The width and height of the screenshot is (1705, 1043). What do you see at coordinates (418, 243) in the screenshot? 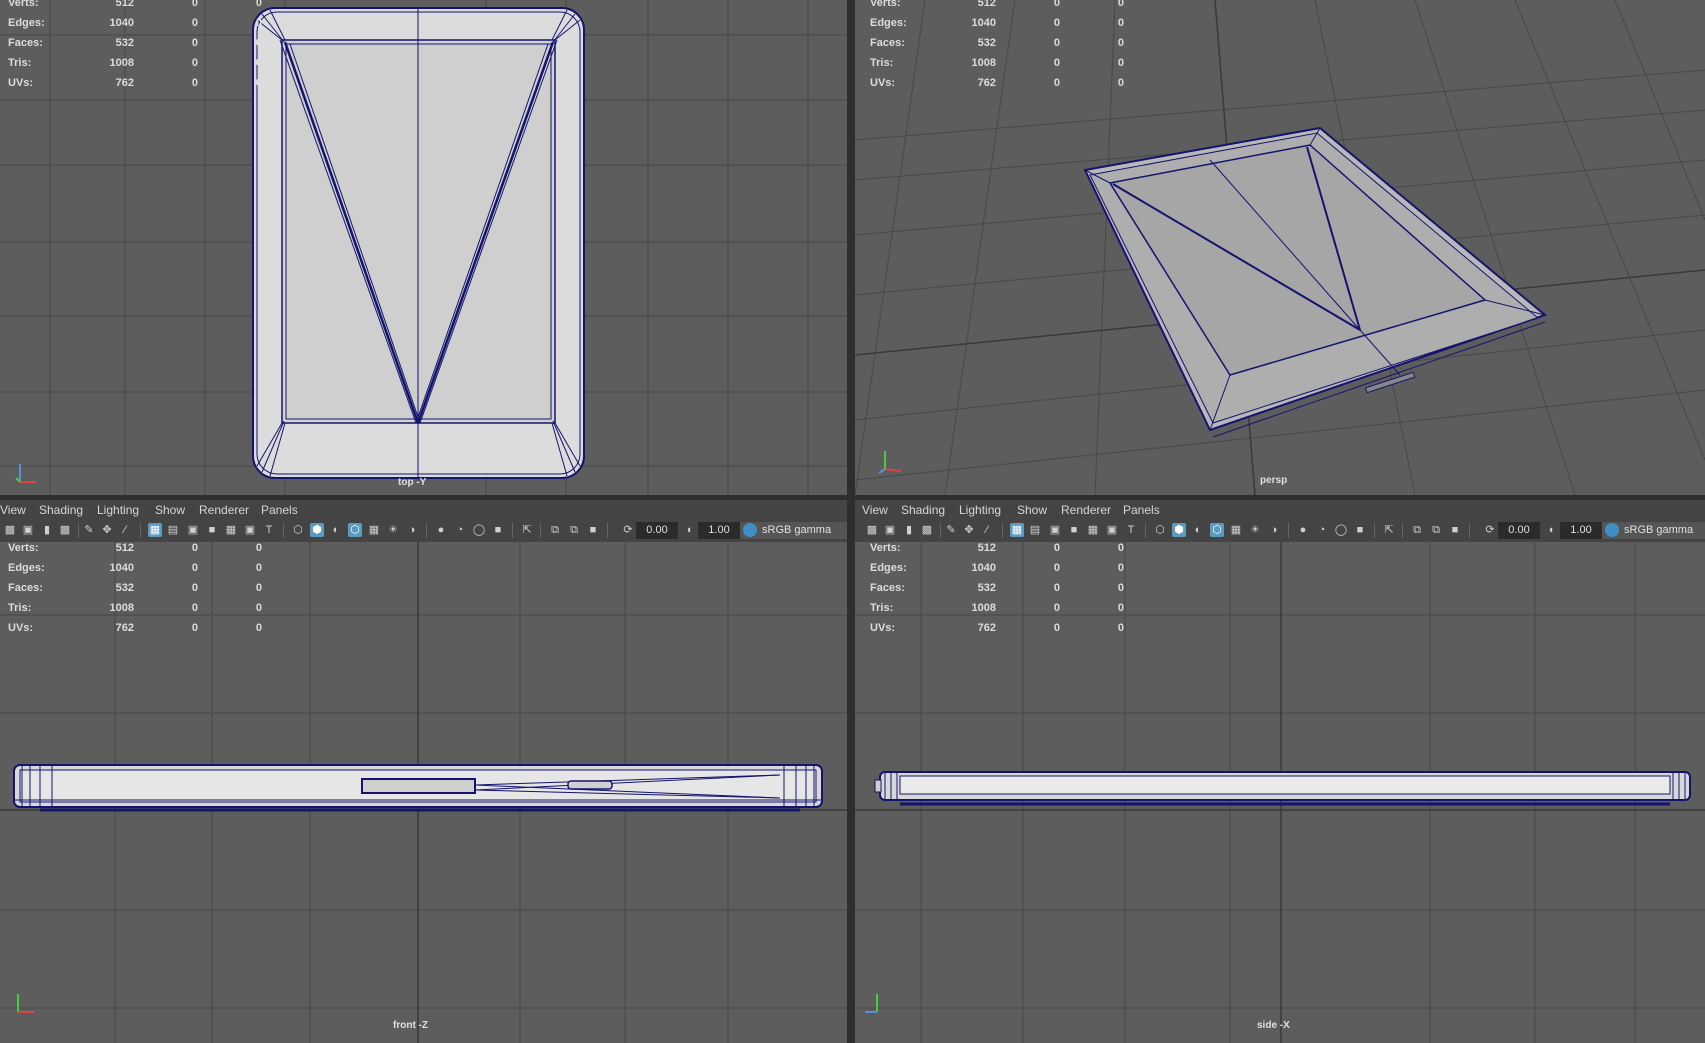
I see `tablet-top-model` at bounding box center [418, 243].